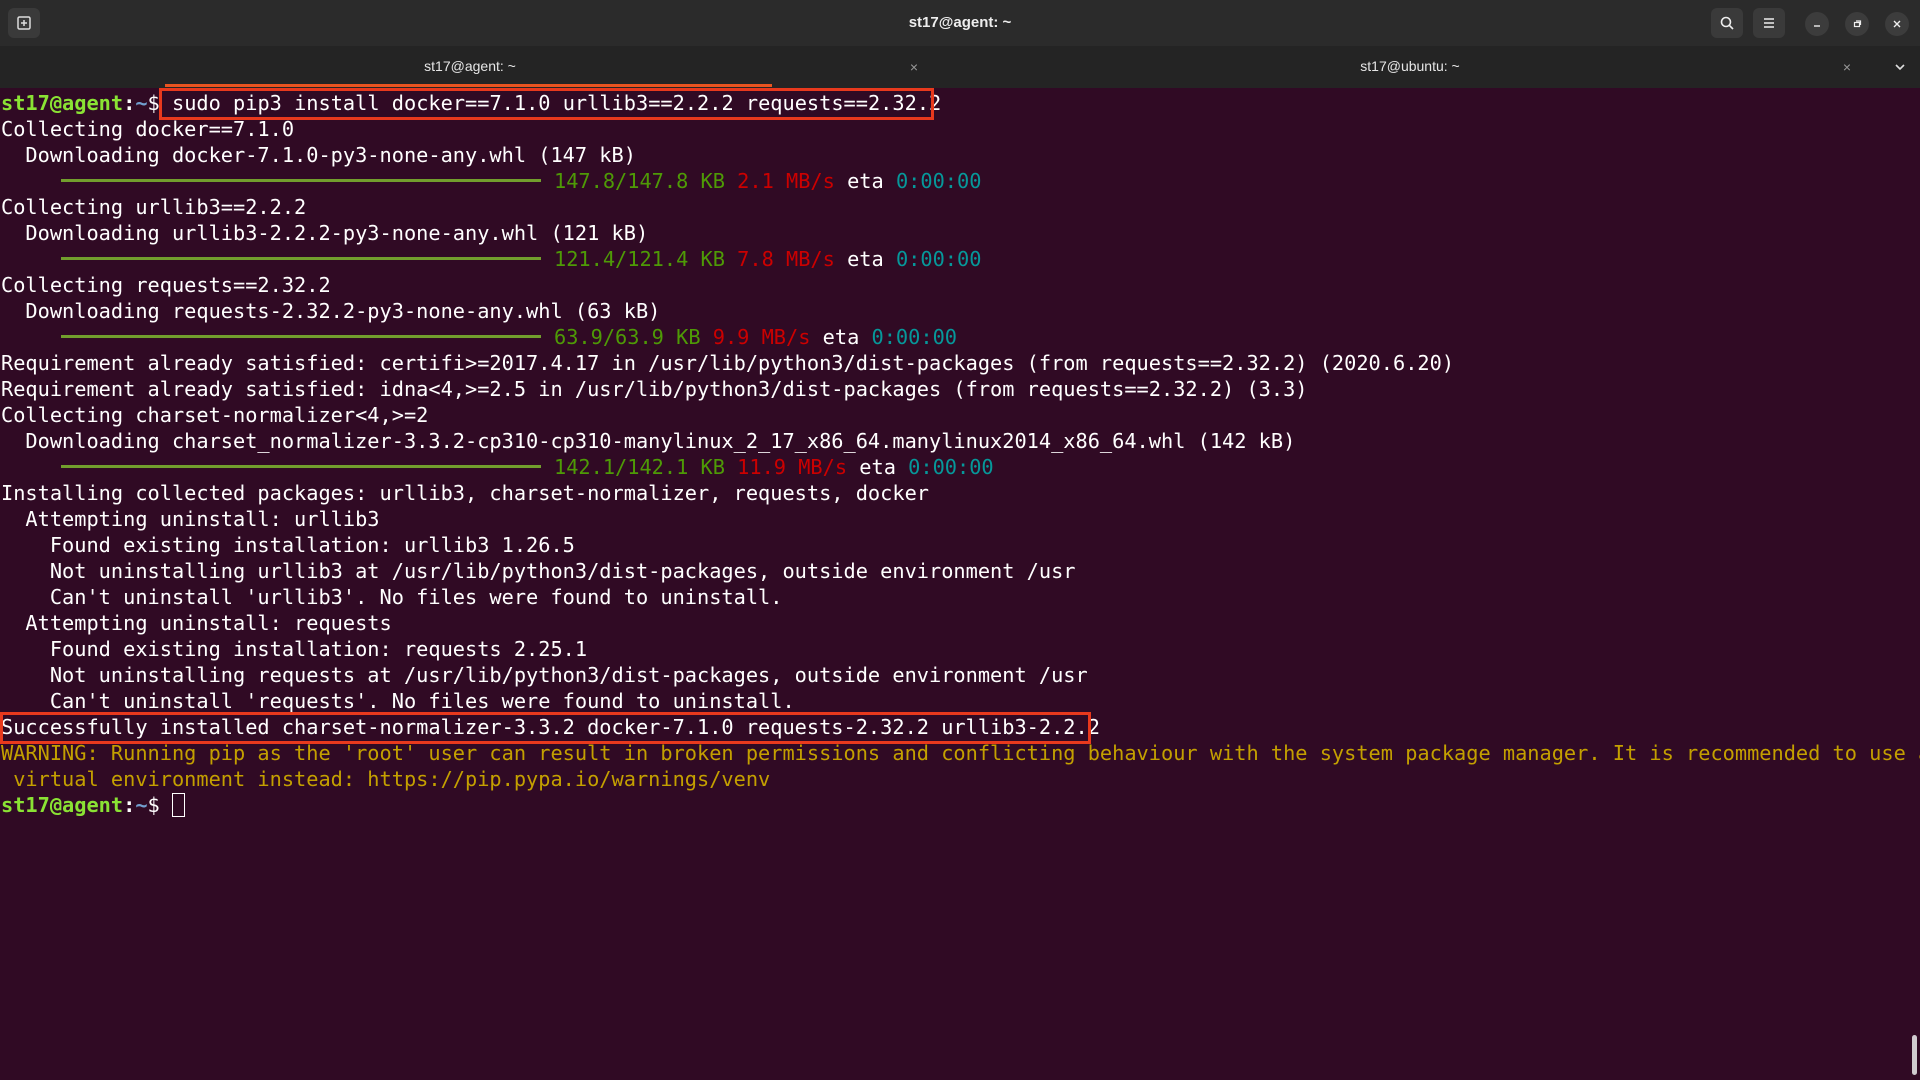 The height and width of the screenshot is (1080, 1920). Describe the element at coordinates (215, 415) in the screenshot. I see `output-line: Collecting charset-normalizer<4,>=2` at that location.